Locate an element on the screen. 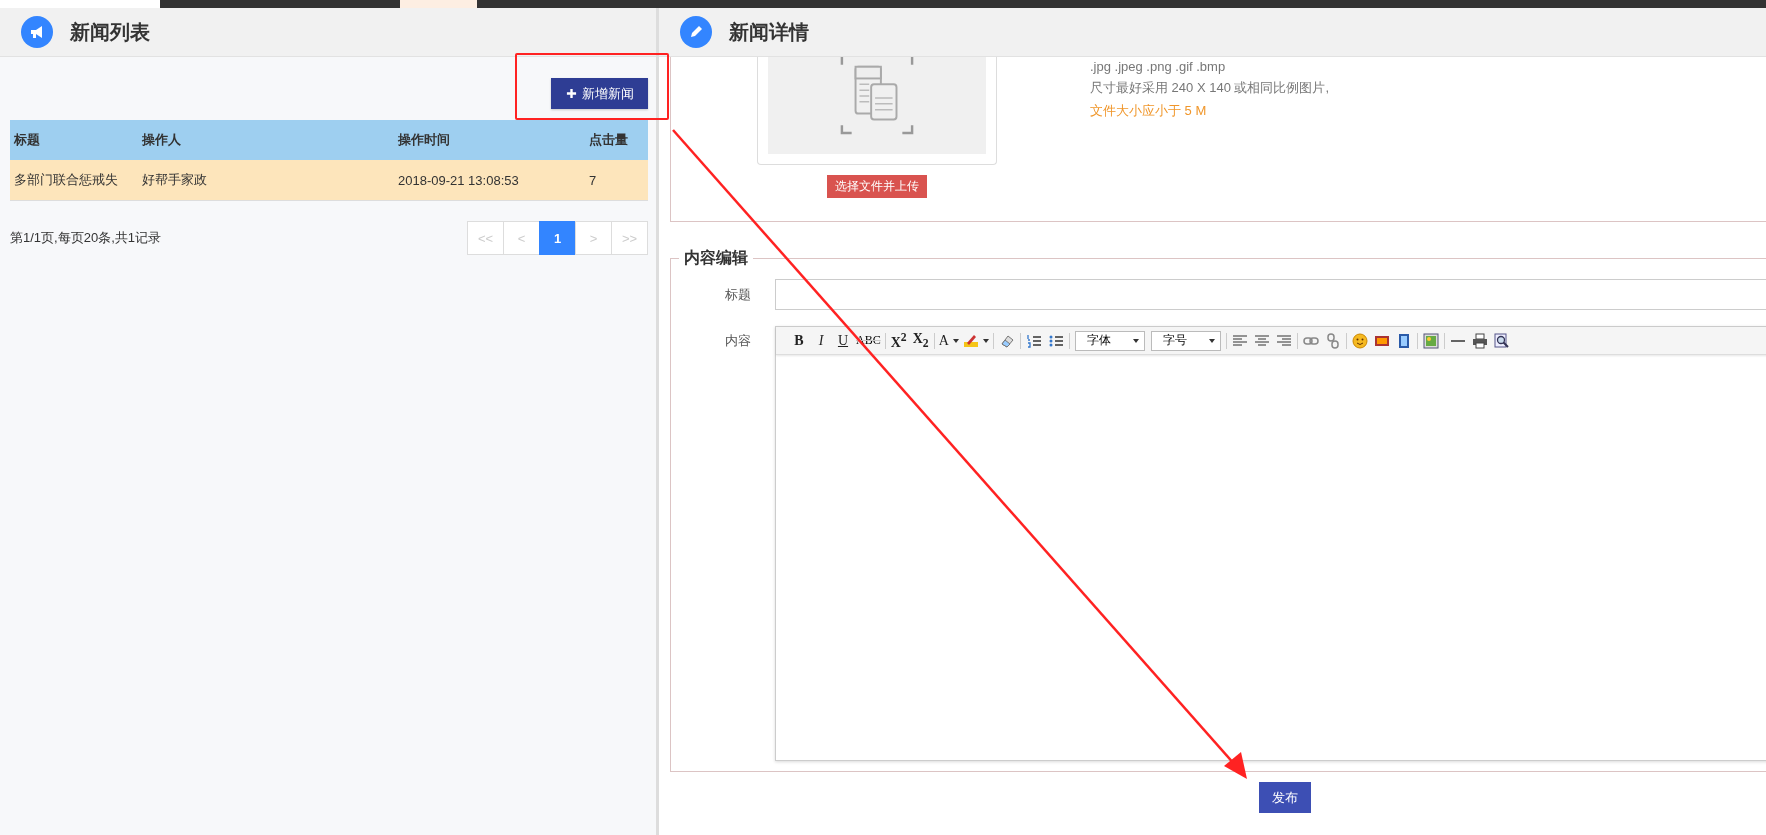 This screenshot has height=835, width=1766. page-button: 1 is located at coordinates (557, 238).